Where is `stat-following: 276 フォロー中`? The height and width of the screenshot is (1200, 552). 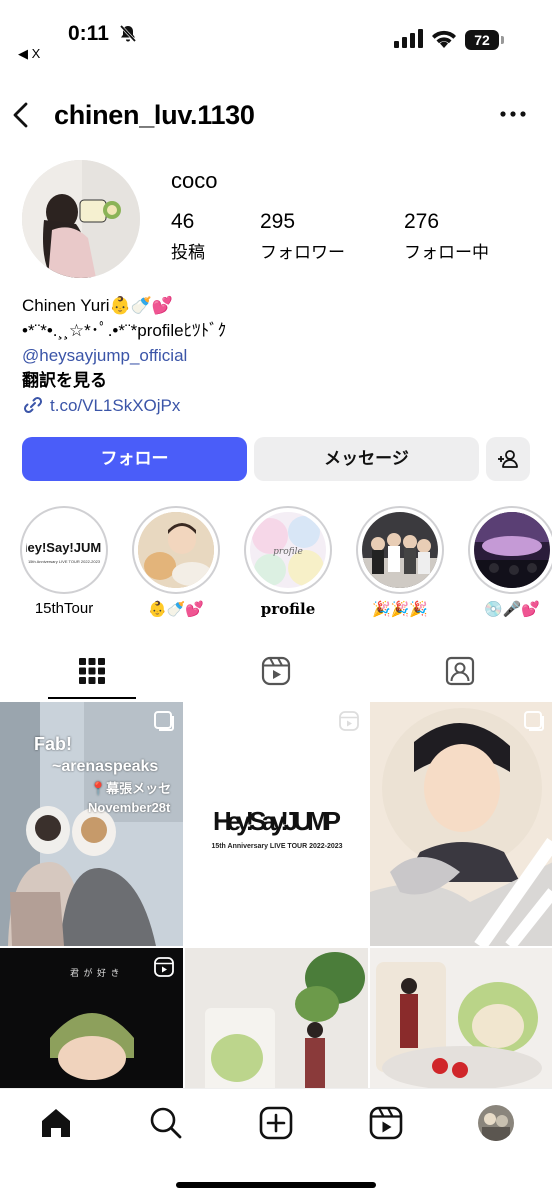 stat-following: 276 フォロー中 is located at coordinates (446, 236).